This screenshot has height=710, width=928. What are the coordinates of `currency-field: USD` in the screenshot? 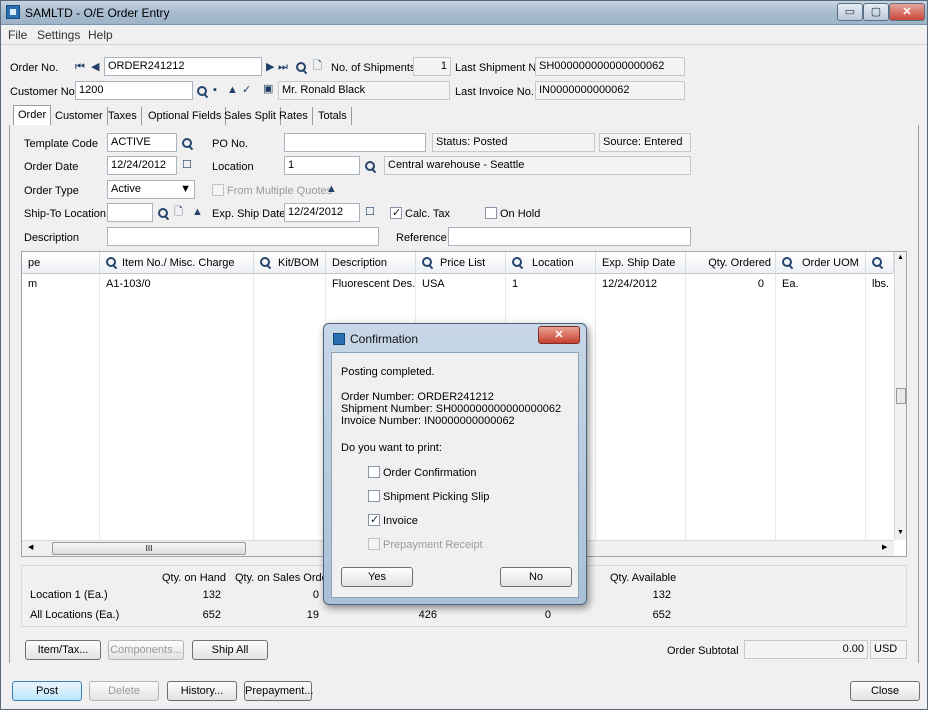 It's located at (888, 649).